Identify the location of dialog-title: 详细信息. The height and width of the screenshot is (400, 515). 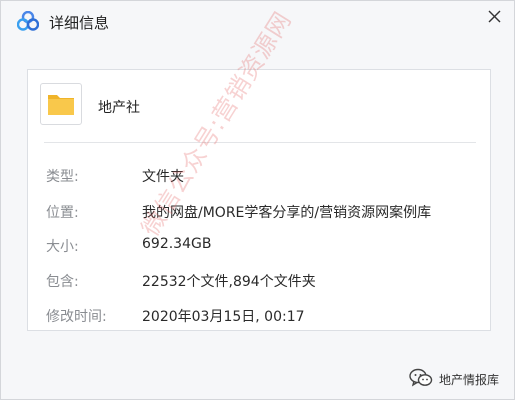
(79, 23).